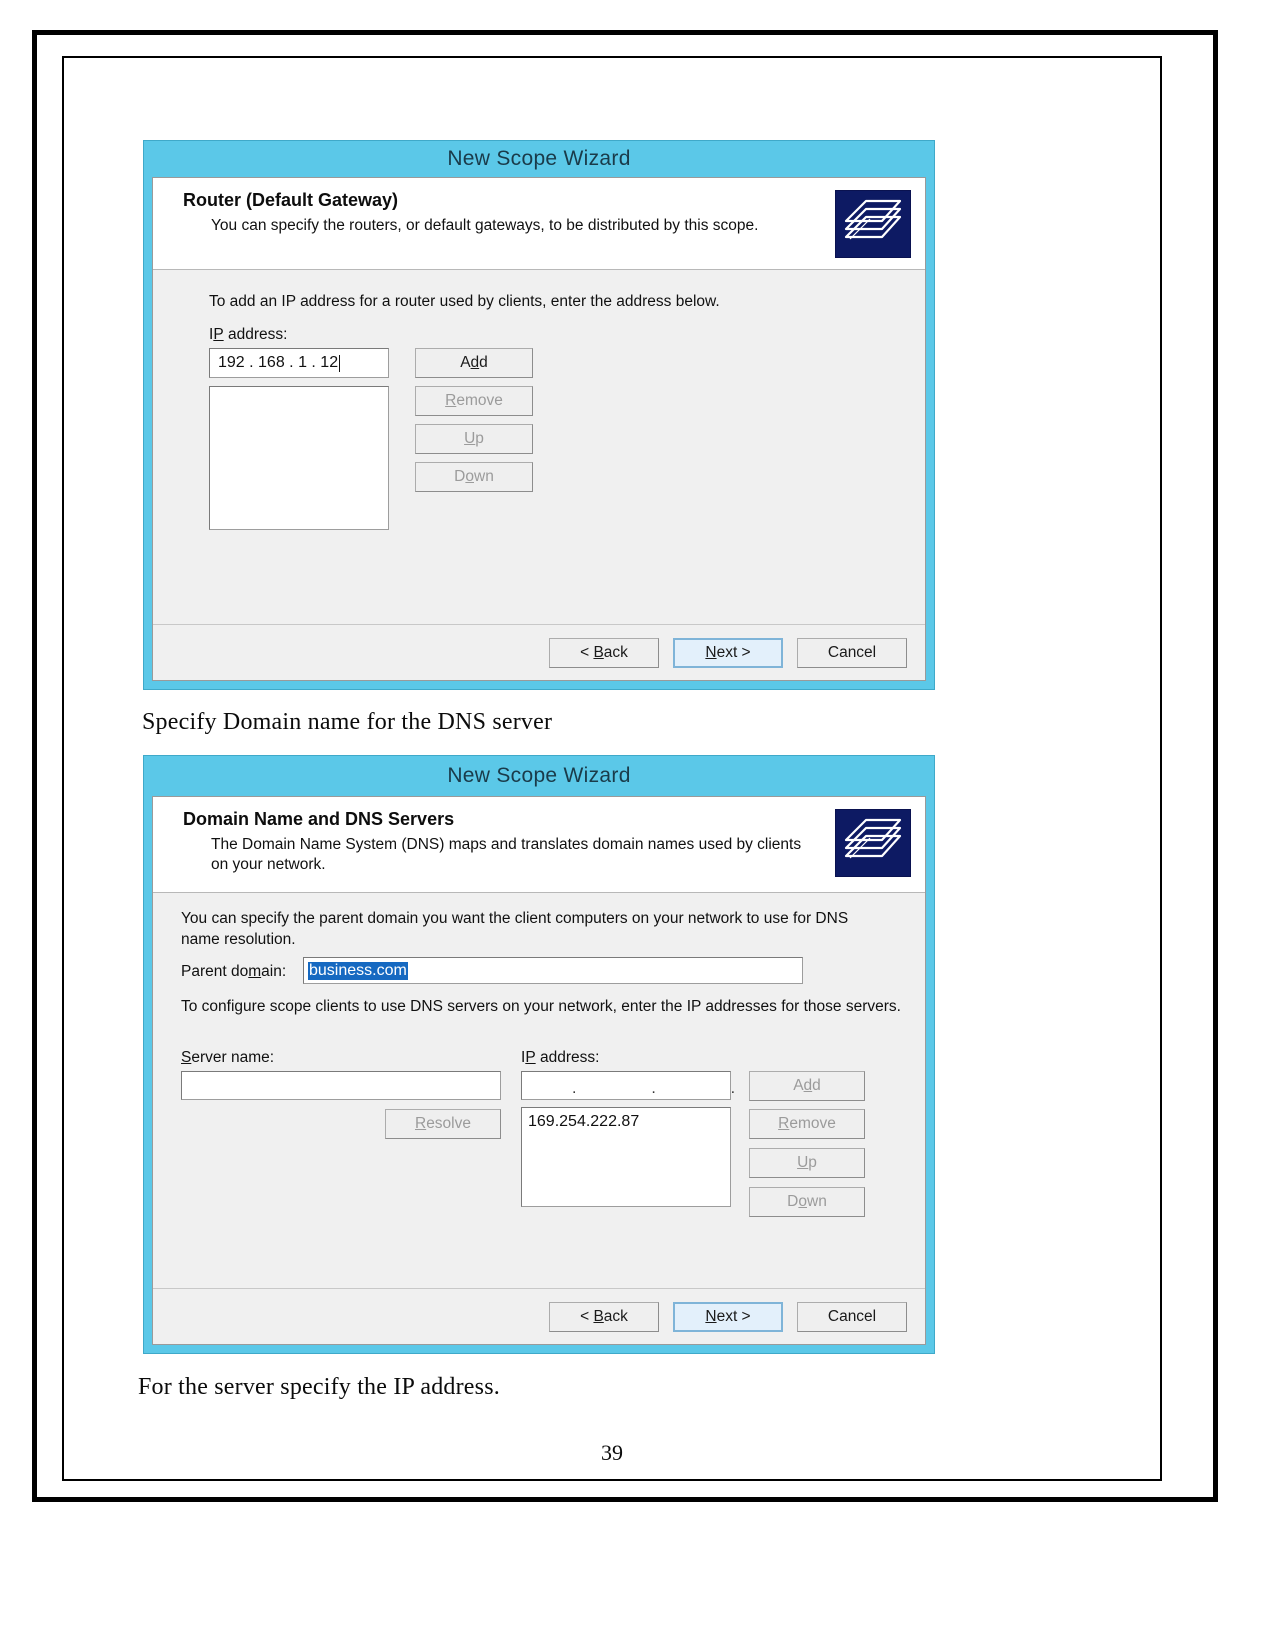  I want to click on router-cancel-label: Cancel, so click(852, 652).